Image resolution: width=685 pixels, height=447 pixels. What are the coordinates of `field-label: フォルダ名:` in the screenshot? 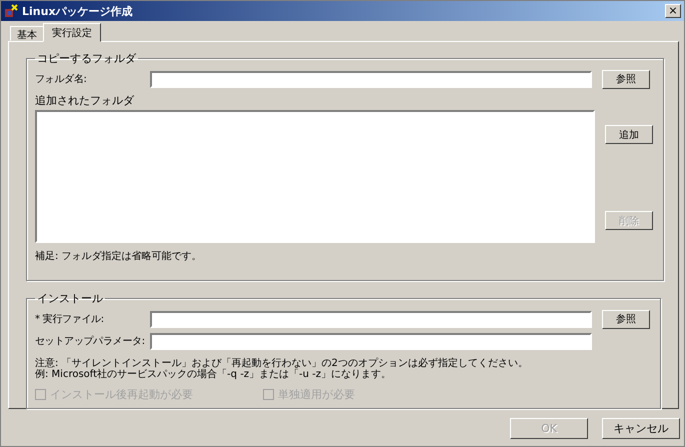 It's located at (61, 79).